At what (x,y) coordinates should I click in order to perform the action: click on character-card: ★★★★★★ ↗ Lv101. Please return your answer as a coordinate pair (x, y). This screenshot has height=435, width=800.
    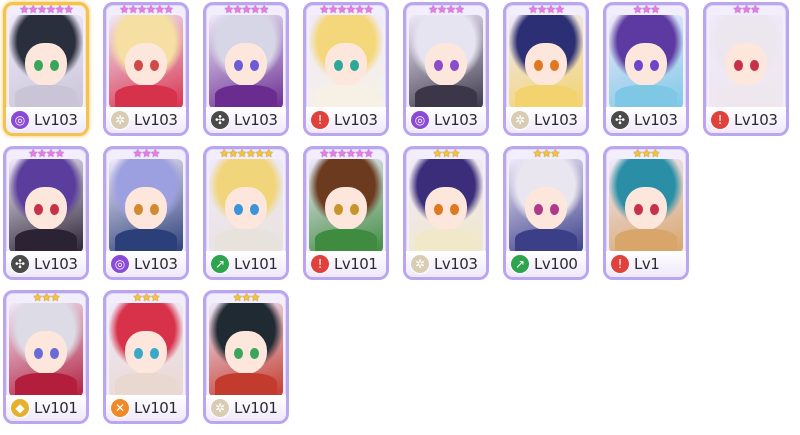
    Looking at the image, I should click on (246, 213).